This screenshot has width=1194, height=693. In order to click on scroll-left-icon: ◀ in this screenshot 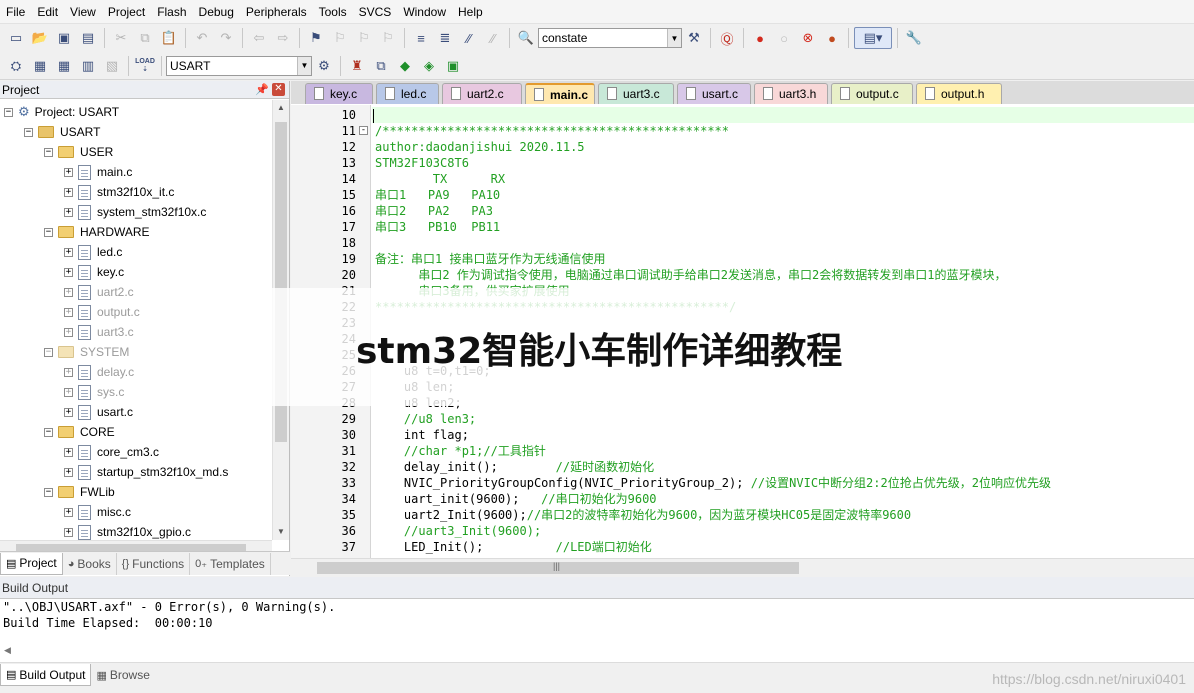, I will do `click(7, 650)`.